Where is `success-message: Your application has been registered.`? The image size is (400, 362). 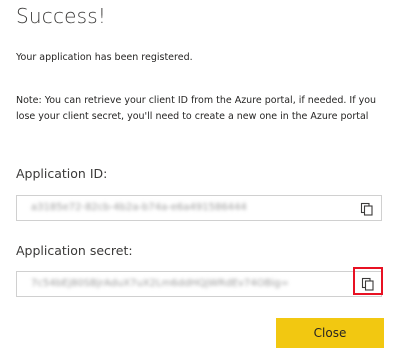 success-message: Your application has been registered. is located at coordinates (104, 57).